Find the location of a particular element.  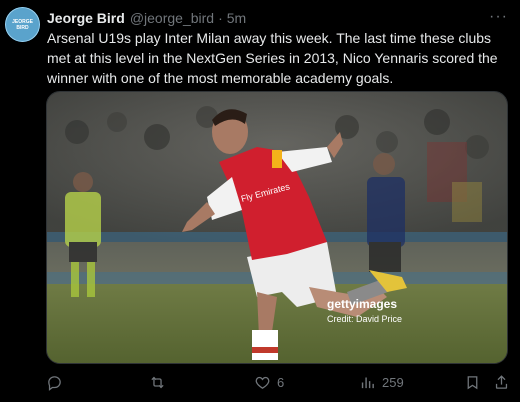

views-button: 259 is located at coordinates (381, 382).